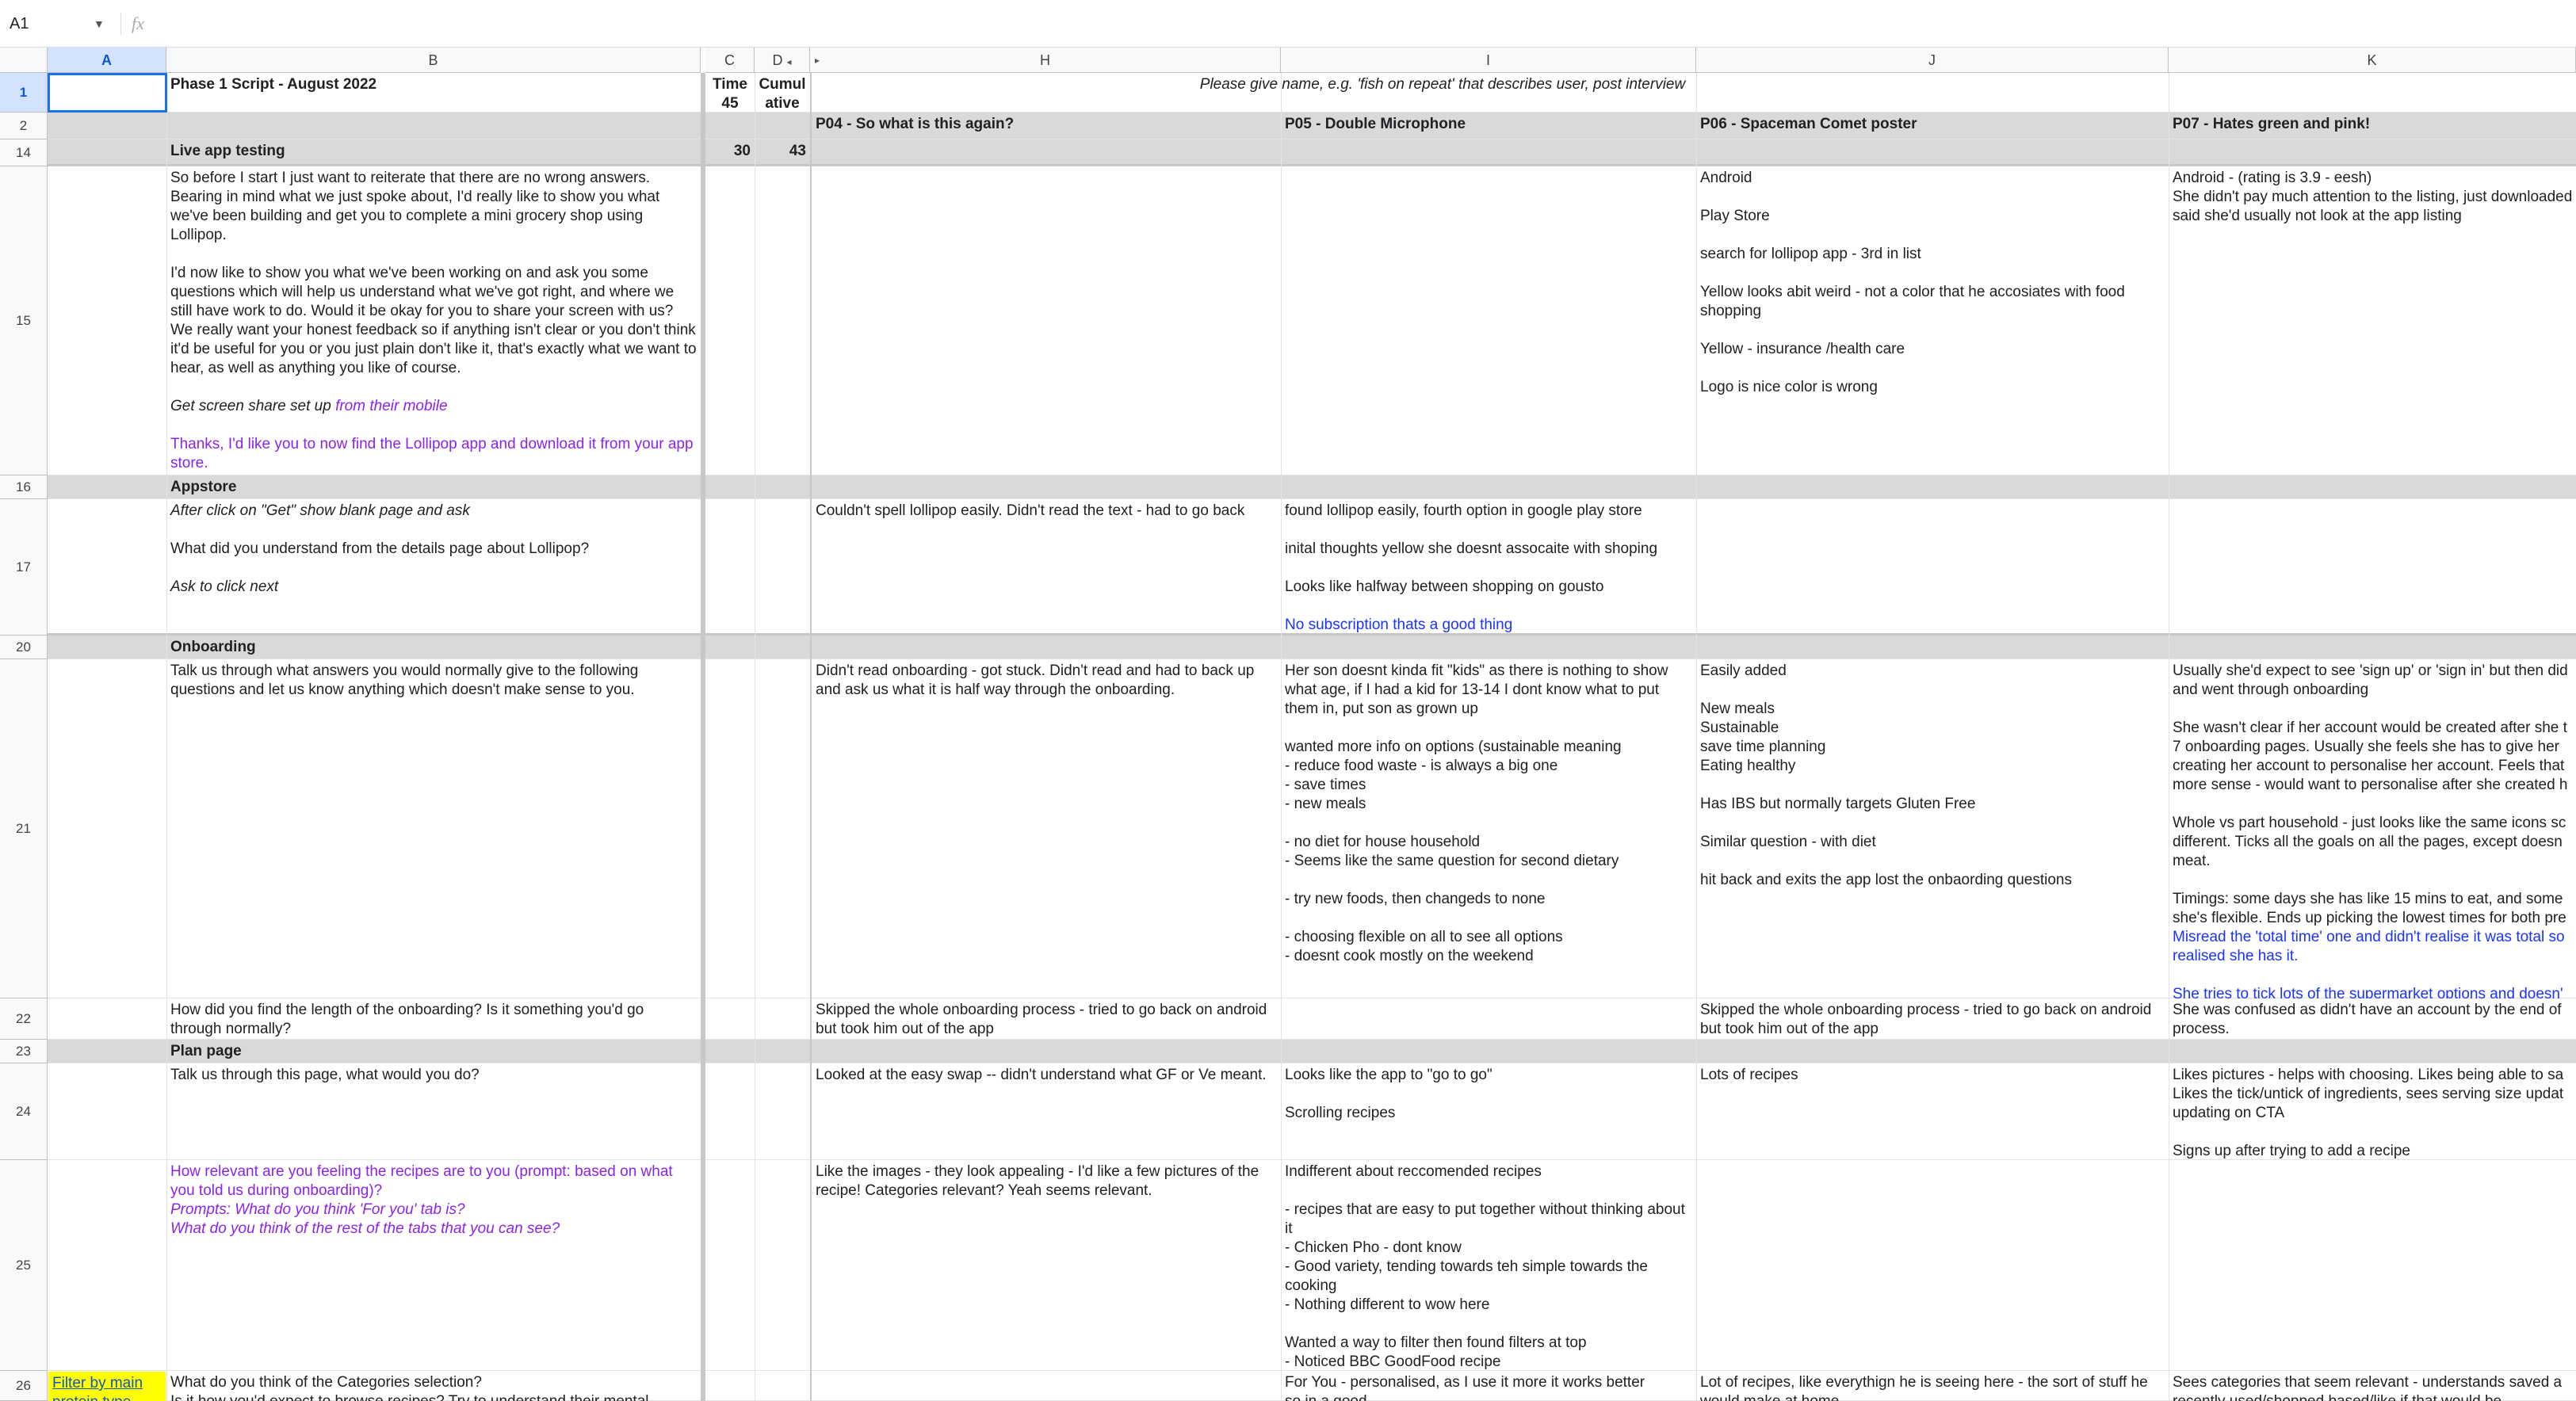 The height and width of the screenshot is (1401, 2576). I want to click on row-header-17: 17, so click(24, 567).